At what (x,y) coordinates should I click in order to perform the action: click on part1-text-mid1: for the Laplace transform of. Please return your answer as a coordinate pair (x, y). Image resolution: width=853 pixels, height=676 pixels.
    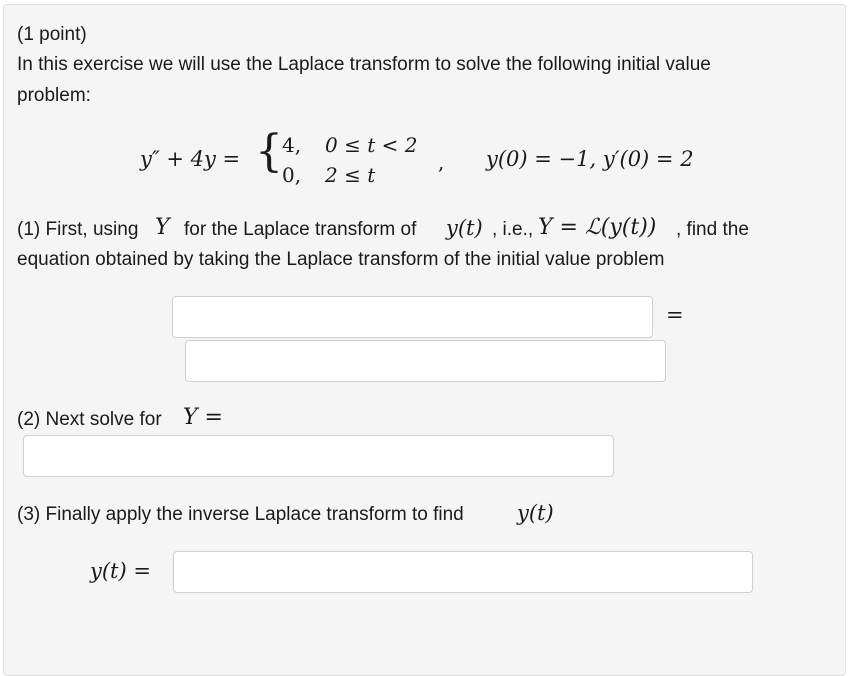
    Looking at the image, I should click on (300, 229).